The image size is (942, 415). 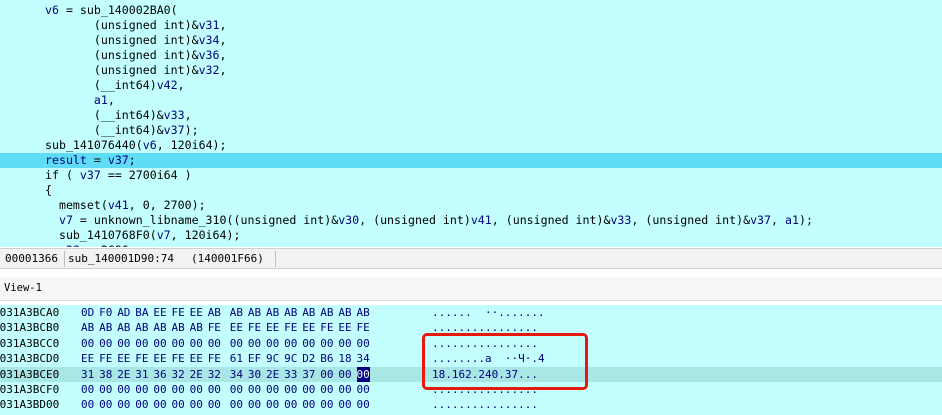 I want to click on code-line: if ( v37 == 2700i64 ), so click(x=471, y=175).